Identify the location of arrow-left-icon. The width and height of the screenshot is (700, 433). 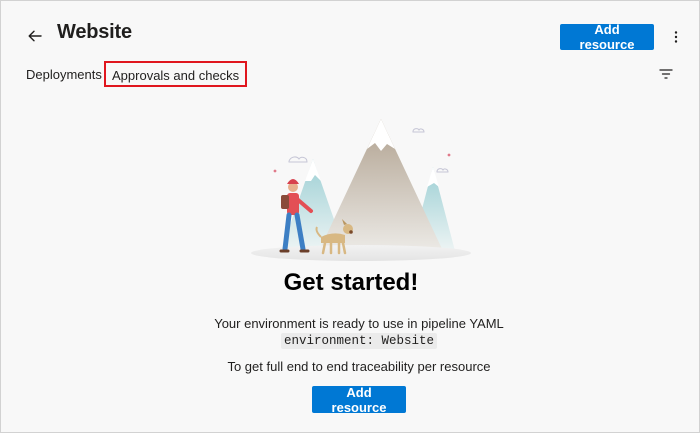
(35, 36).